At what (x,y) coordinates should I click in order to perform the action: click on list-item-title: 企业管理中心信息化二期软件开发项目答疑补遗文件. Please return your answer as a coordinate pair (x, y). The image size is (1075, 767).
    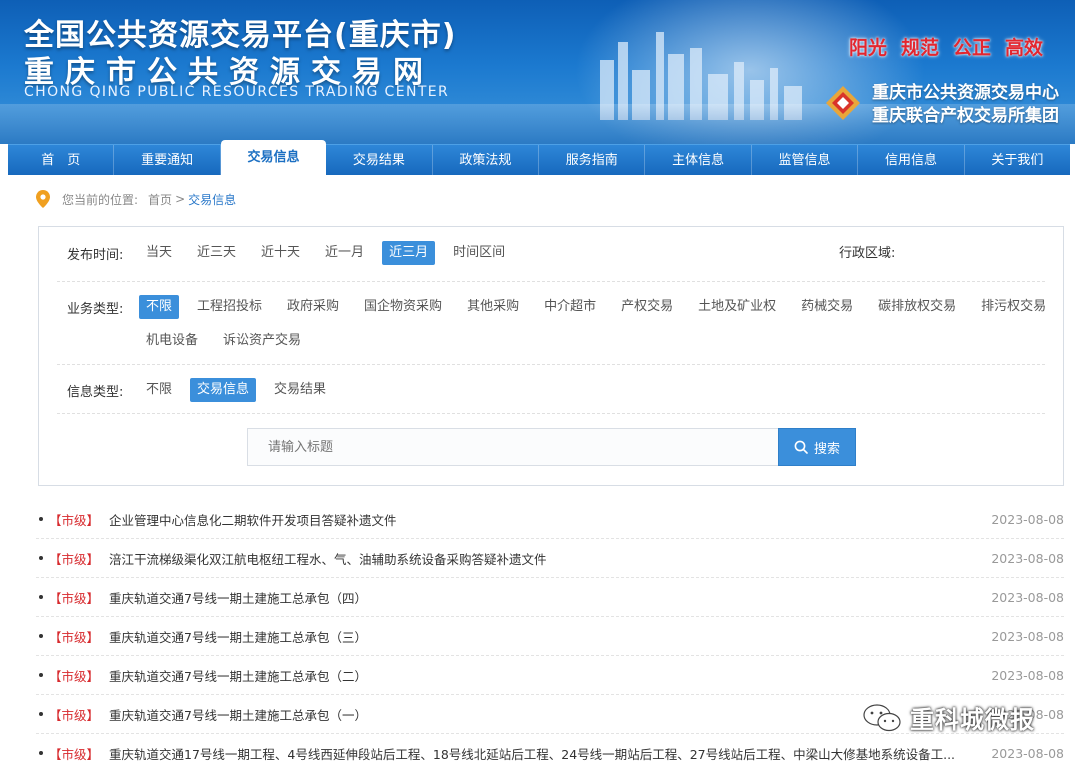
    Looking at the image, I should click on (550, 519).